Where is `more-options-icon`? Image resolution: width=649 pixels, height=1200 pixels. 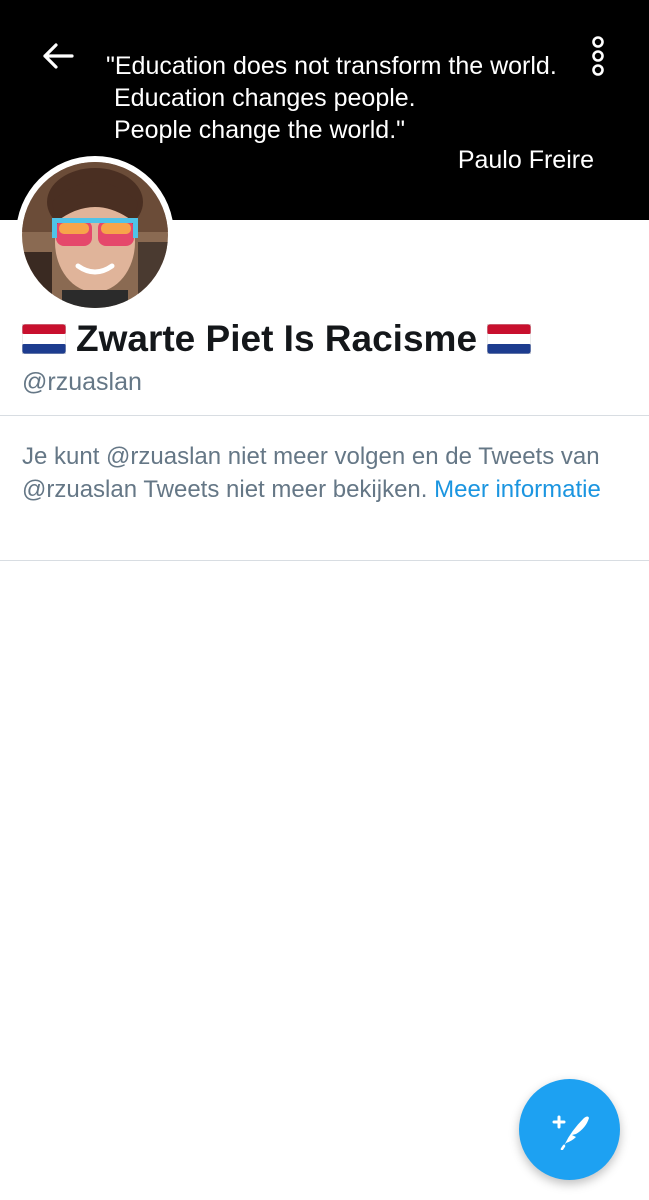 more-options-icon is located at coordinates (598, 56).